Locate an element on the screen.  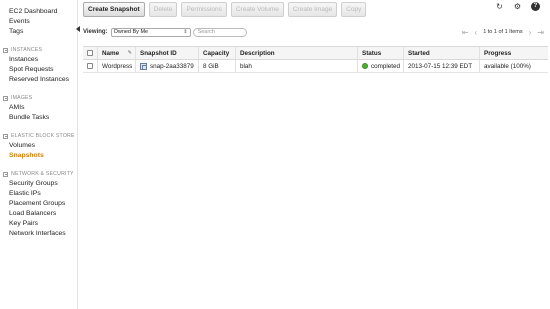
sidebar-item-key-pairs: Key Pairs is located at coordinates (38, 224).